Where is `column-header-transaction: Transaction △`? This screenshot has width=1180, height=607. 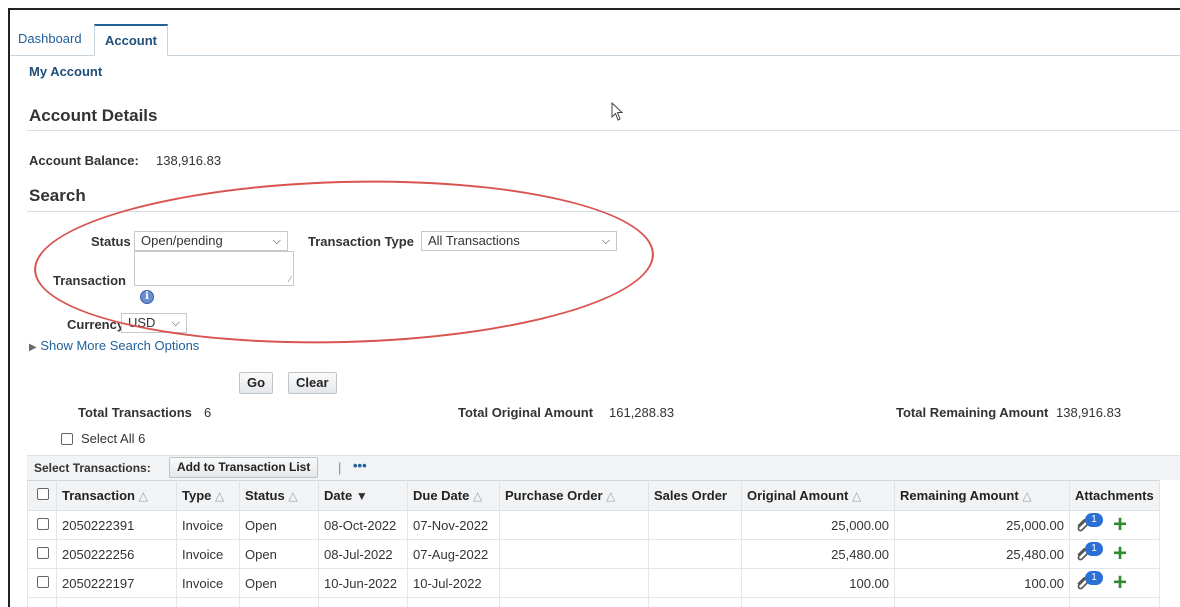 column-header-transaction: Transaction △ is located at coordinates (116, 495).